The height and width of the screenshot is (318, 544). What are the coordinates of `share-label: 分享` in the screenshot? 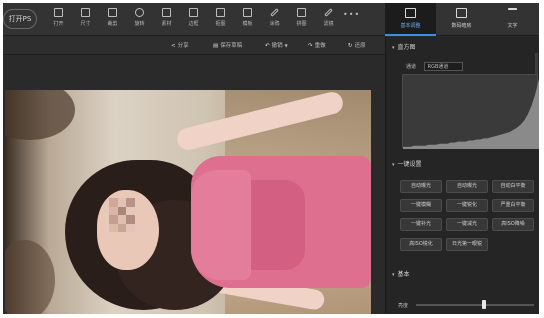 It's located at (183, 46).